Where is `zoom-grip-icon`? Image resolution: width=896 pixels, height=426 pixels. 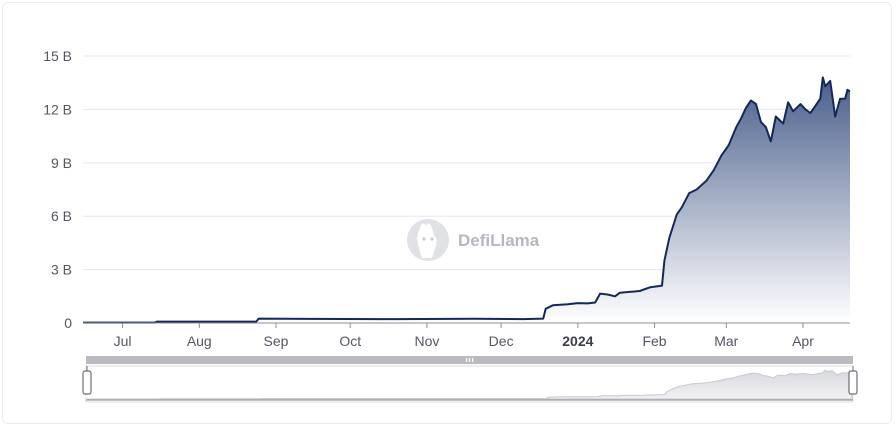 zoom-grip-icon is located at coordinates (470, 360).